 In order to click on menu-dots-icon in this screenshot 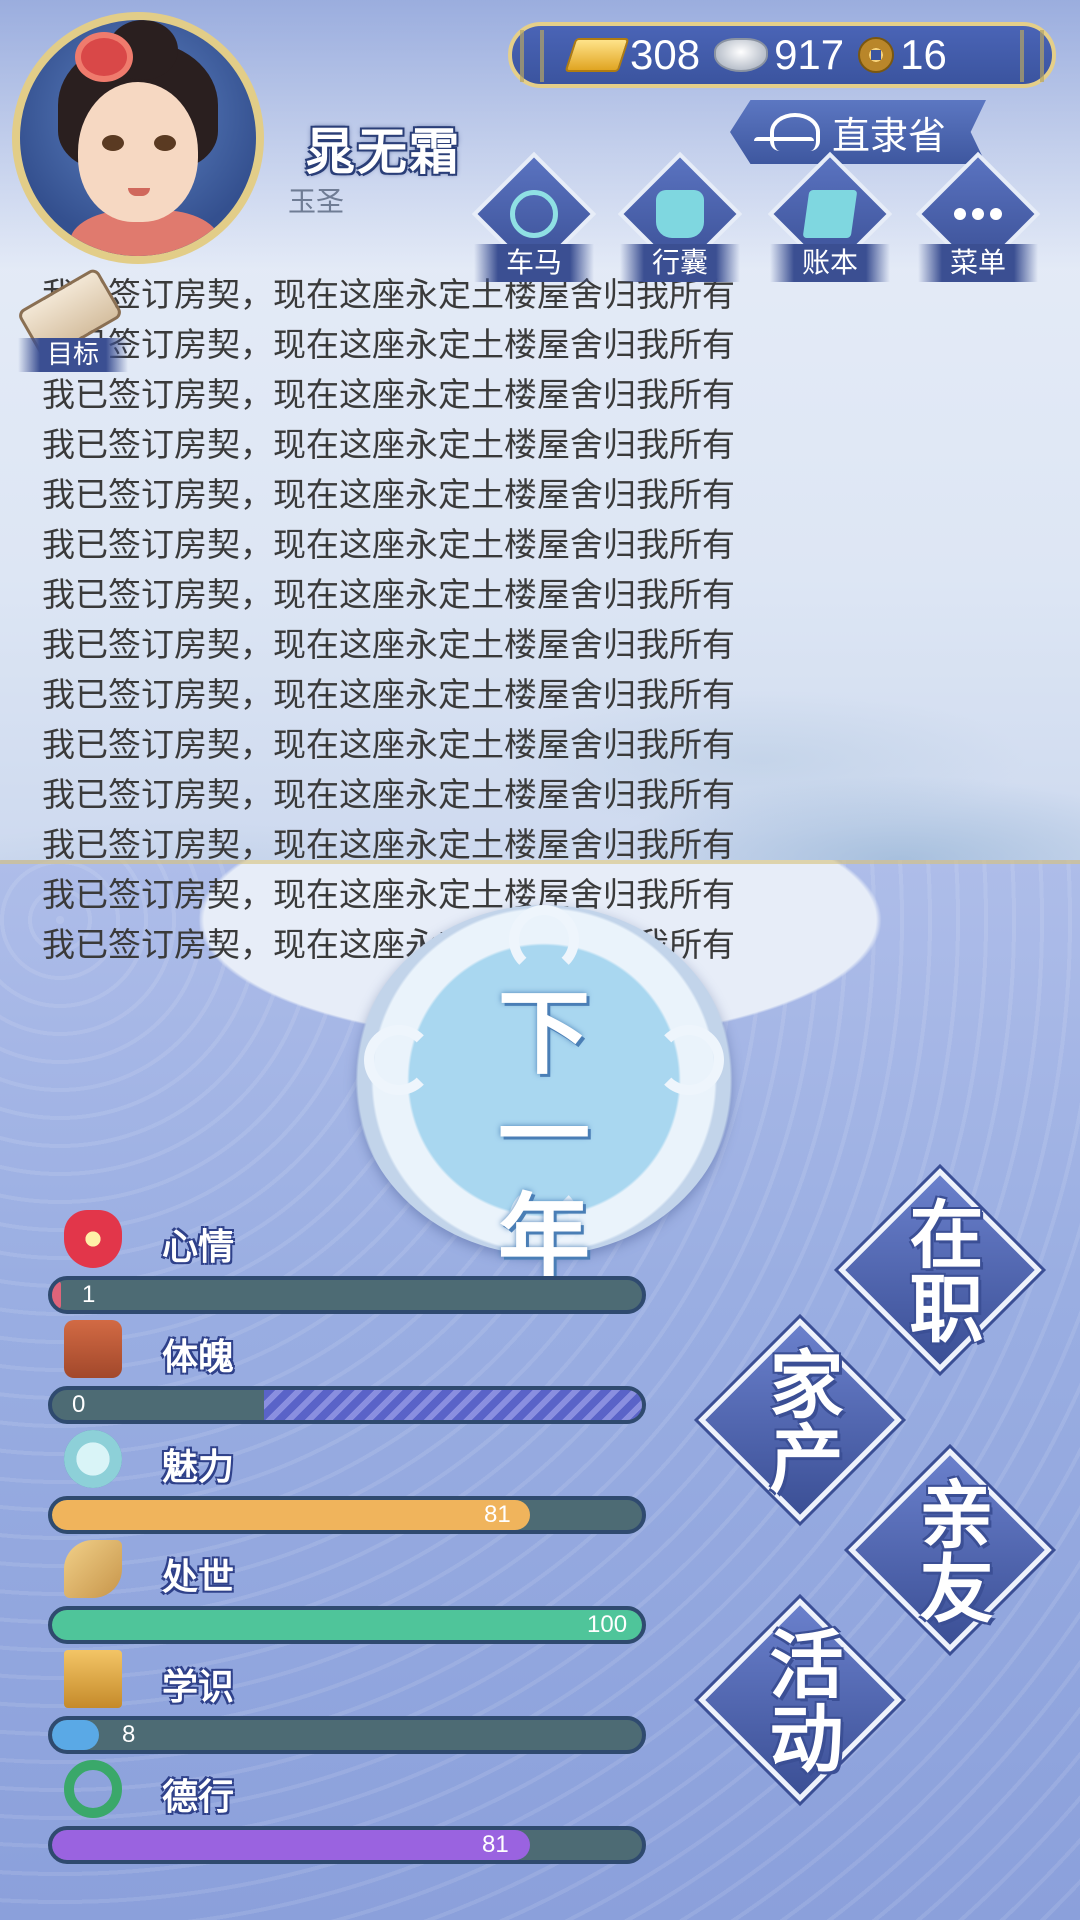, I will do `click(978, 214)`.